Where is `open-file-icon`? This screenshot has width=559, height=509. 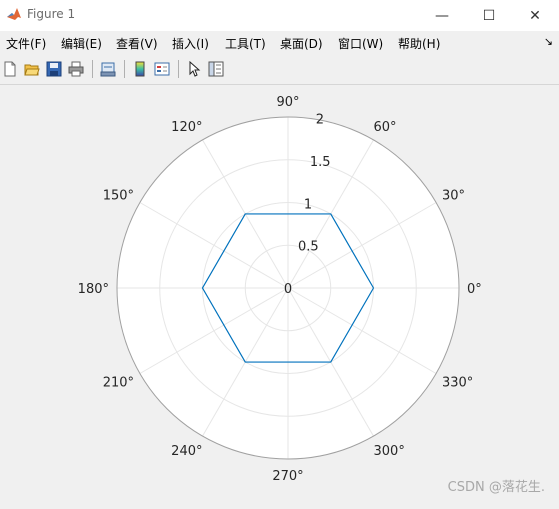
open-file-icon is located at coordinates (32, 70).